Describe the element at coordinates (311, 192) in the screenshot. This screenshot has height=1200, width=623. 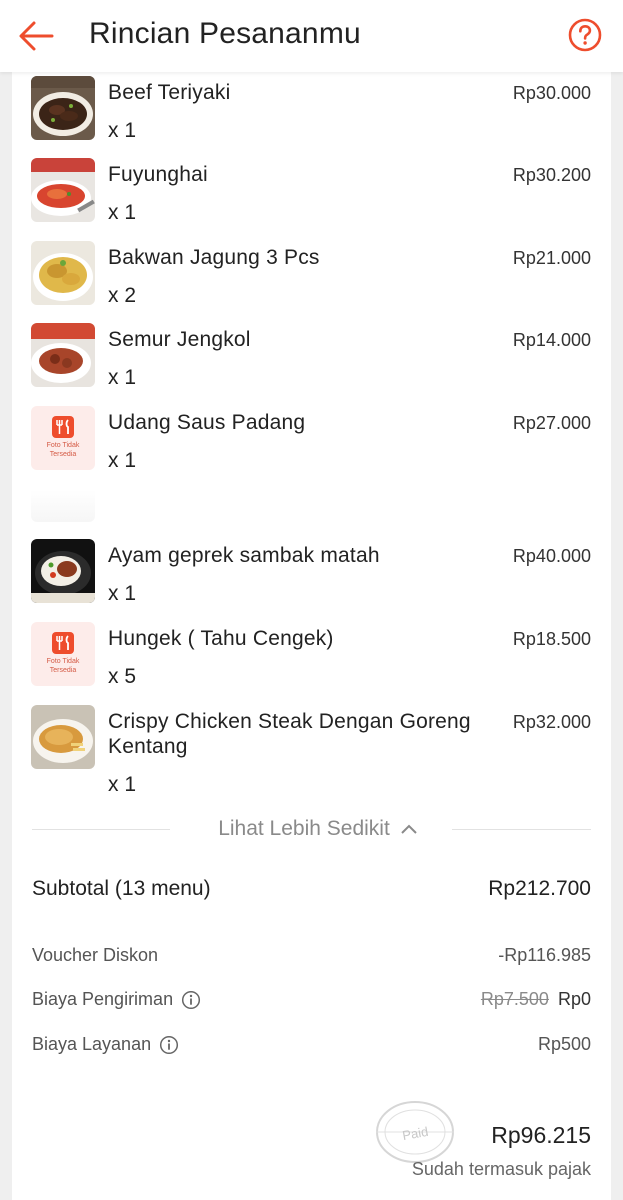
I see `order-item: Fuyunghai x 1 Rp30.200` at that location.